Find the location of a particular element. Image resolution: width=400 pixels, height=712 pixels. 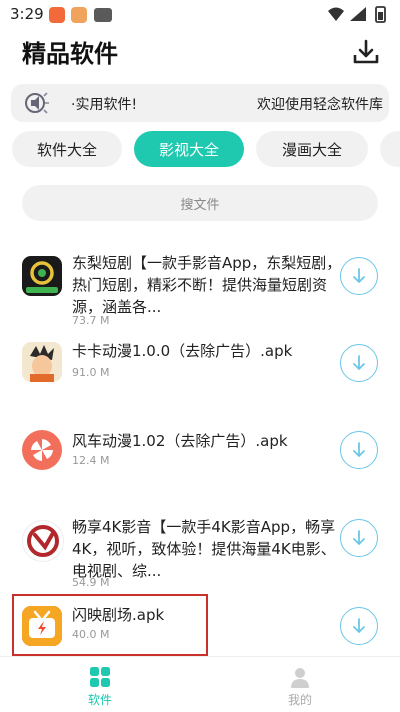

status-bar: 3:29 is located at coordinates (200, 15).